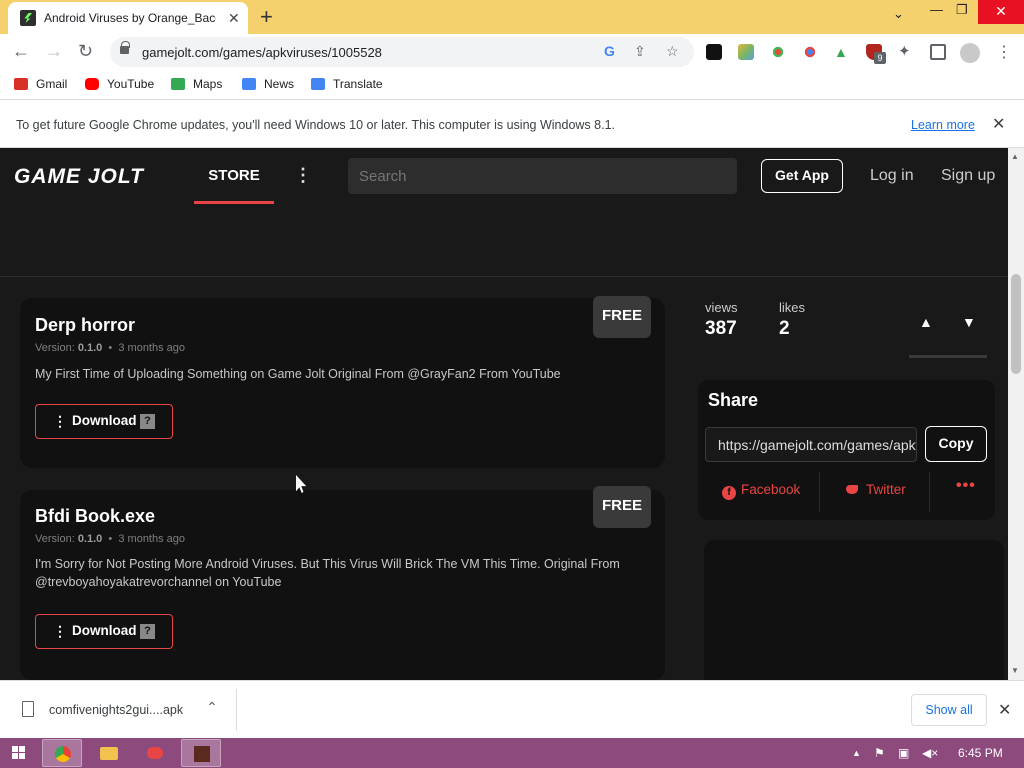 The height and width of the screenshot is (768, 1024). What do you see at coordinates (962, 10) in the screenshot?
I see `restore-button: ❐` at bounding box center [962, 10].